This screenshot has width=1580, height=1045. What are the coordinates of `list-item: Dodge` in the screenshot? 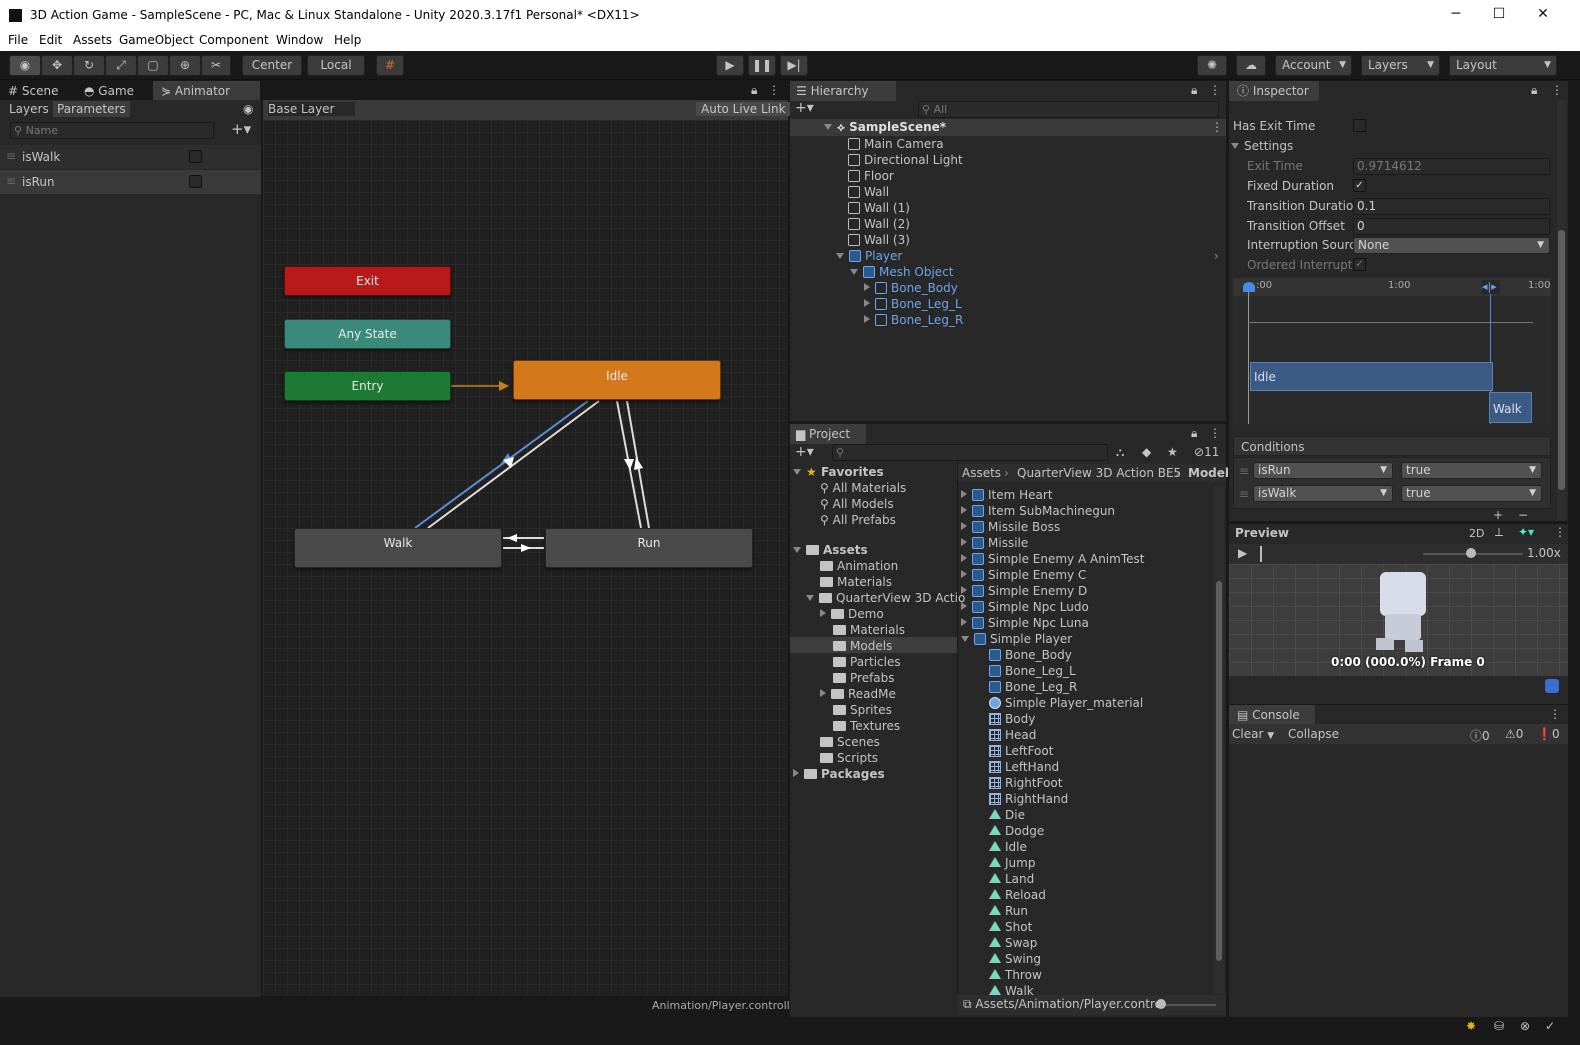 It's located at (1016, 831).